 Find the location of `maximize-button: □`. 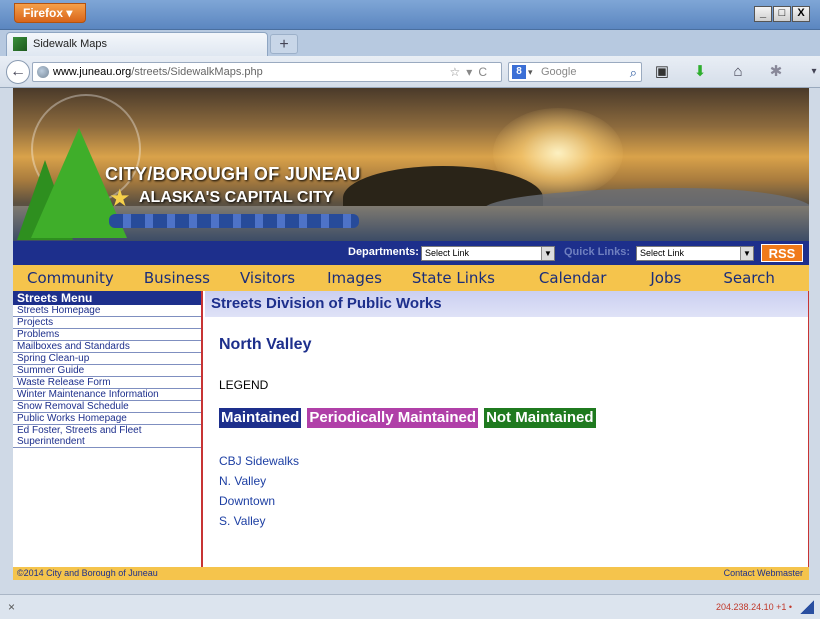

maximize-button: □ is located at coordinates (782, 14).